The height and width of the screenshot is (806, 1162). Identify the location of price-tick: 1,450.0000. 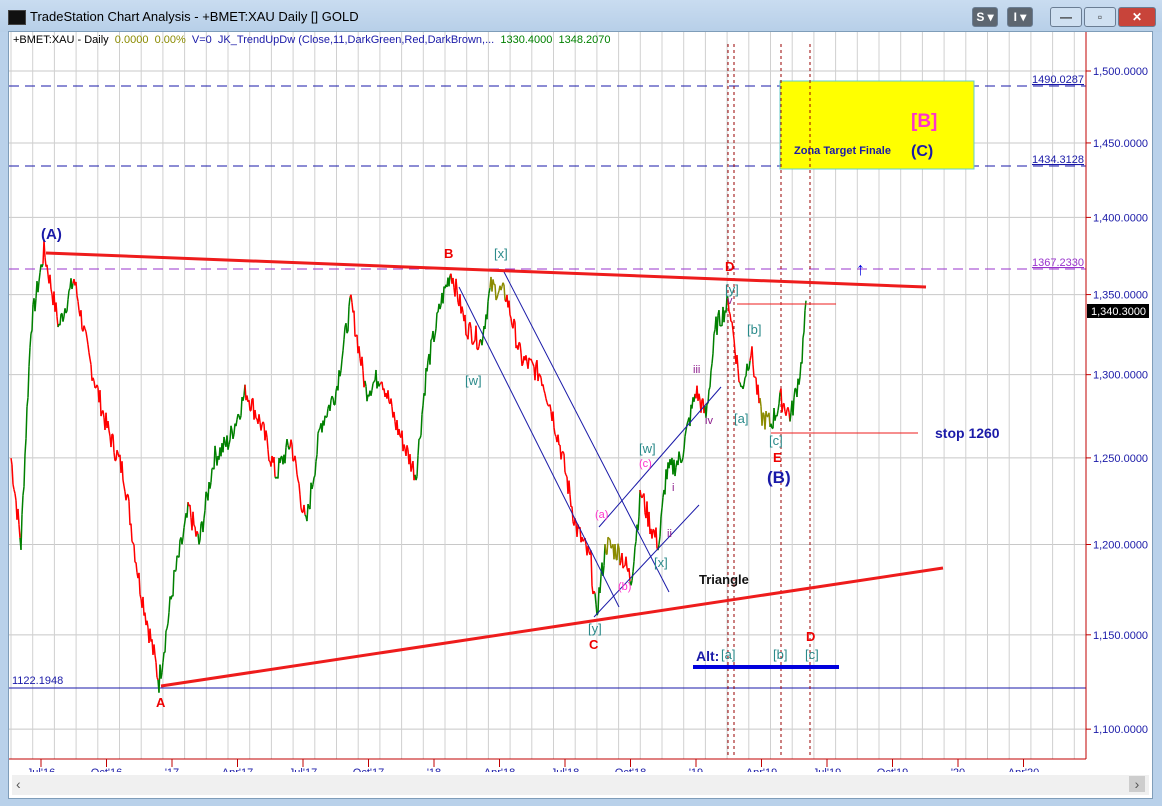
(1120, 144).